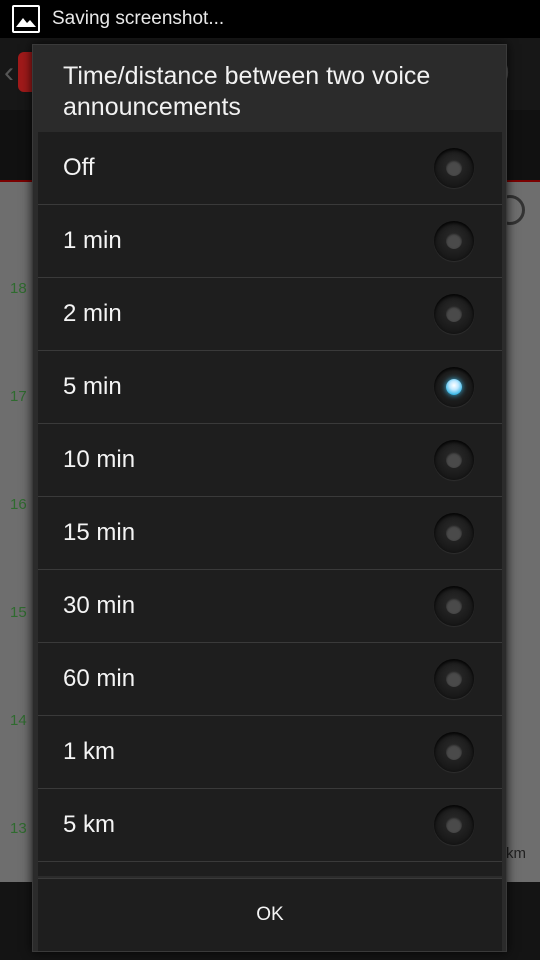 This screenshot has width=540, height=960. Describe the element at coordinates (89, 751) in the screenshot. I see `option-label: 1 km` at that location.